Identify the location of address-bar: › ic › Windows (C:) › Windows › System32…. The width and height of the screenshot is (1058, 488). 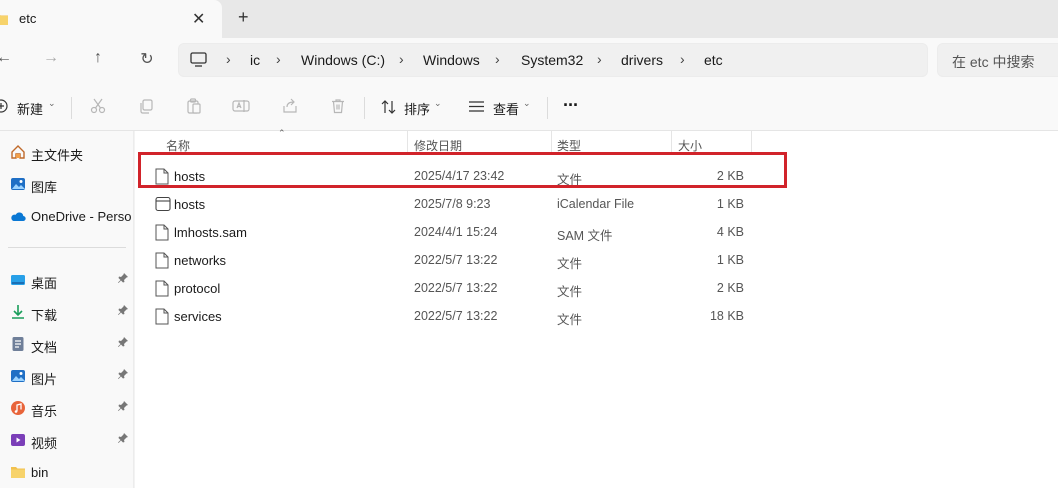
(553, 60).